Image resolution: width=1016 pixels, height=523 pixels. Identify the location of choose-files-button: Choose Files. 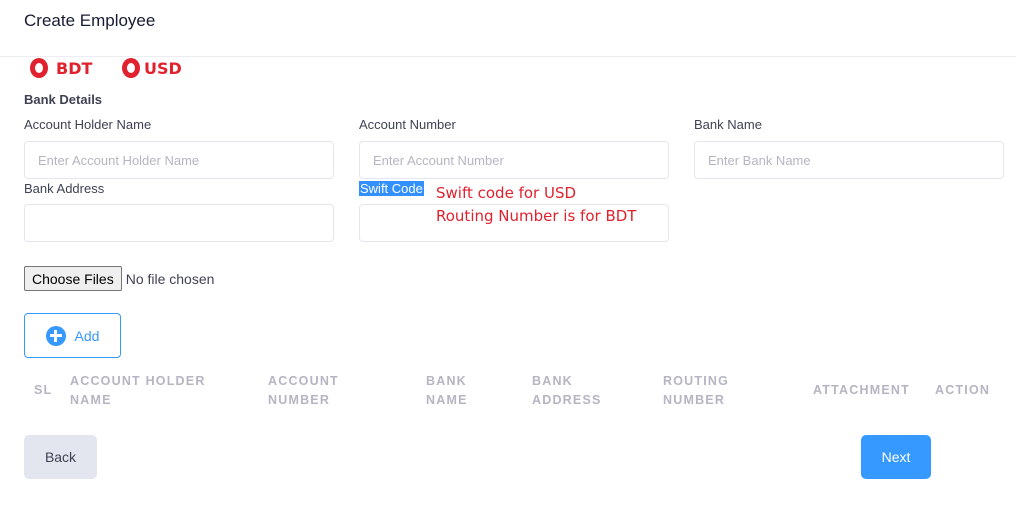
(73, 278).